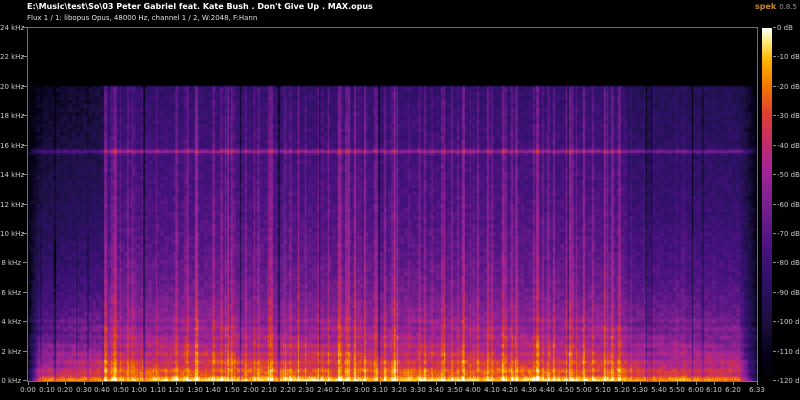 This screenshot has width=800, height=400. I want to click on freq-tick-label: 16 kHz, so click(12, 146).